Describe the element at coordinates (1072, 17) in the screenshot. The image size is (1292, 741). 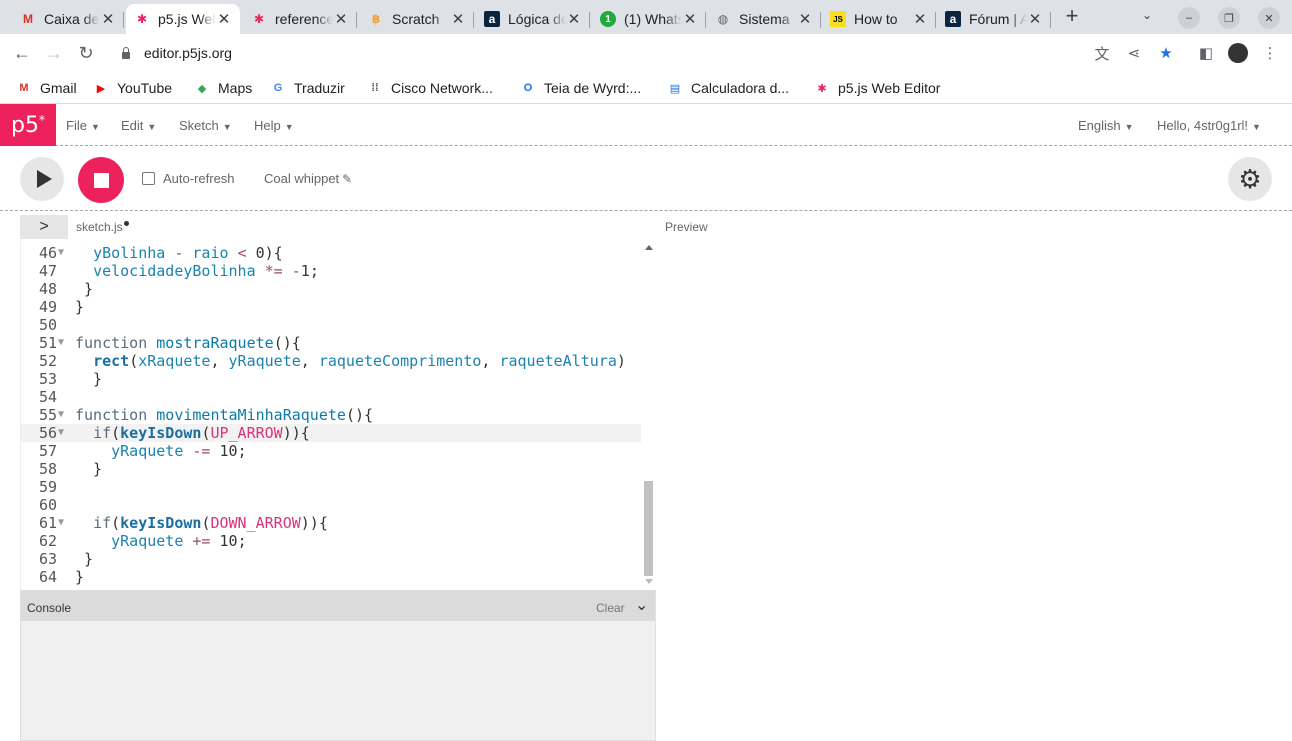
I see `new-tab-button: +` at that location.